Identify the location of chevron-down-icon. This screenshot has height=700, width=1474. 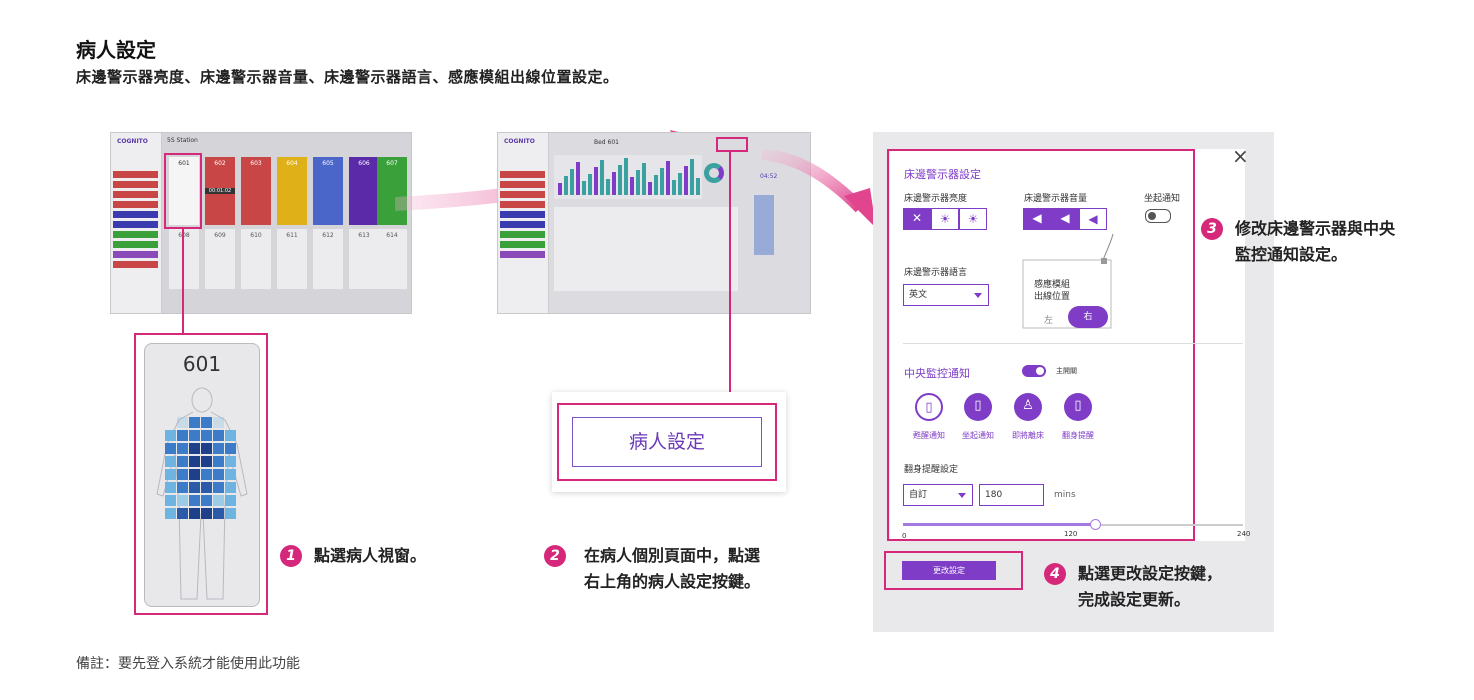
(978, 295).